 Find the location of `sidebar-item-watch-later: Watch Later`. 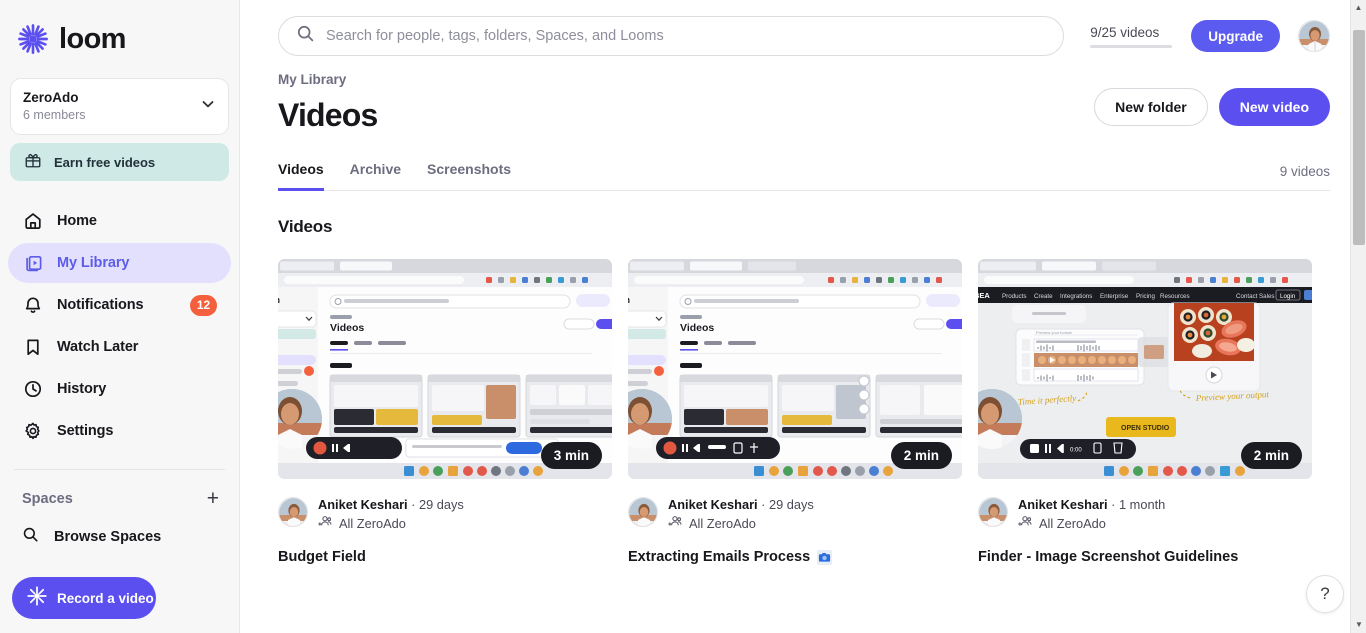

sidebar-item-watch-later: Watch Later is located at coordinates (119, 347).